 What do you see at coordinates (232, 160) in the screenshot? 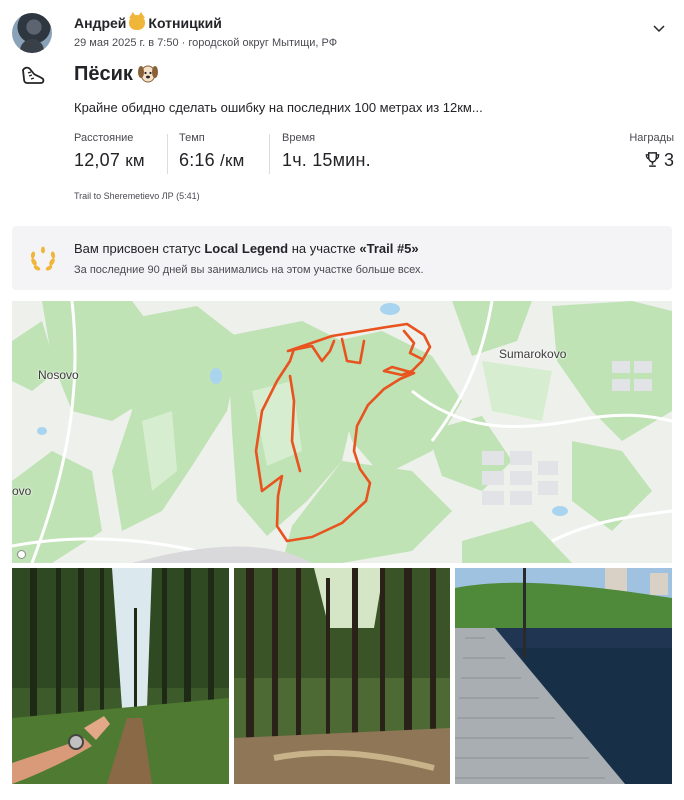
I see `stat-unit: /км` at bounding box center [232, 160].